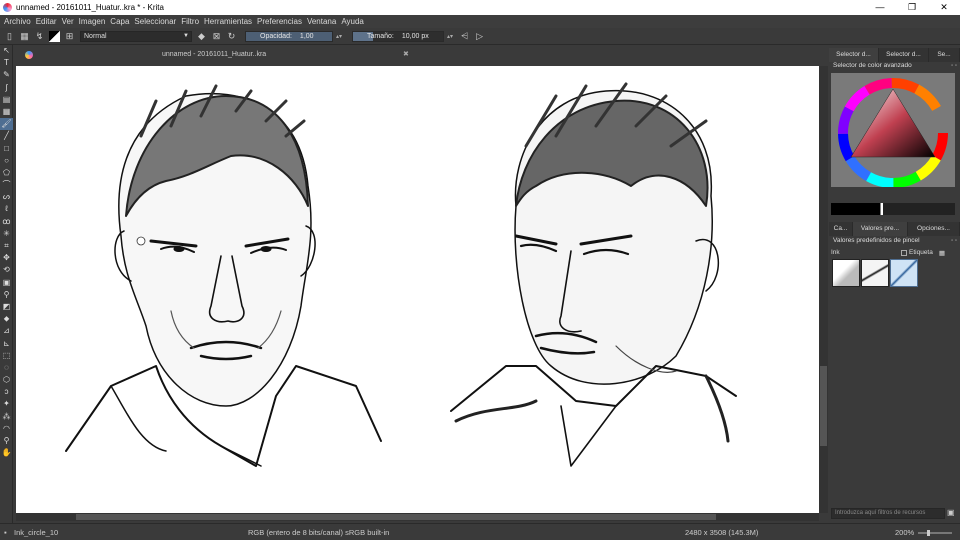  What do you see at coordinates (6, 356) in the screenshot?
I see `rect-select-icon: ⬚` at bounding box center [6, 356].